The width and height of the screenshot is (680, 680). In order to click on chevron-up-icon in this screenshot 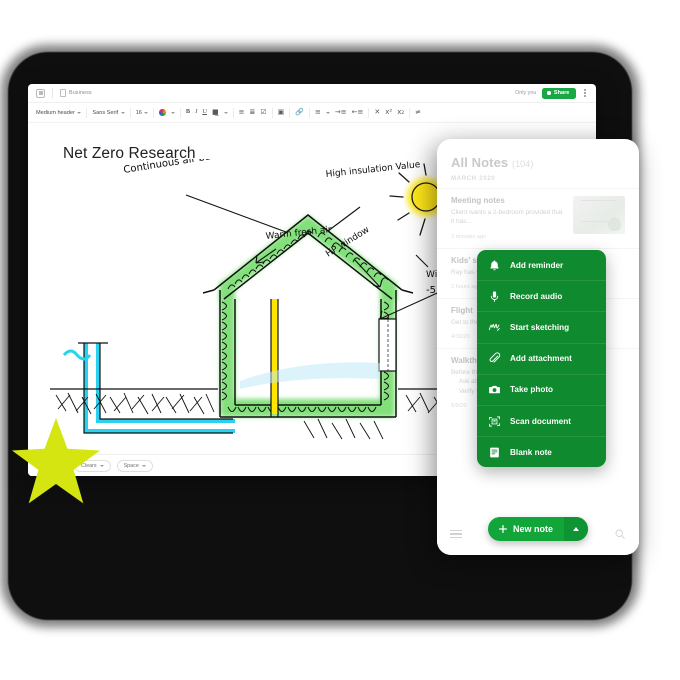, I will do `click(576, 529)`.